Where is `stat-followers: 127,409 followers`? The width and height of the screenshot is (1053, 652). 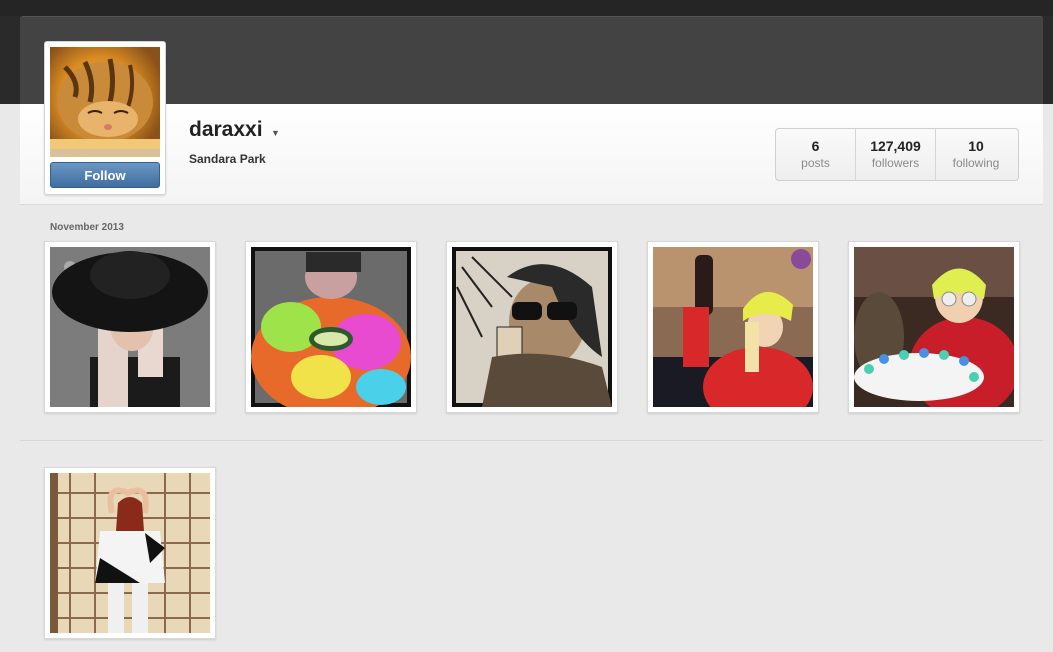 stat-followers: 127,409 followers is located at coordinates (896, 154).